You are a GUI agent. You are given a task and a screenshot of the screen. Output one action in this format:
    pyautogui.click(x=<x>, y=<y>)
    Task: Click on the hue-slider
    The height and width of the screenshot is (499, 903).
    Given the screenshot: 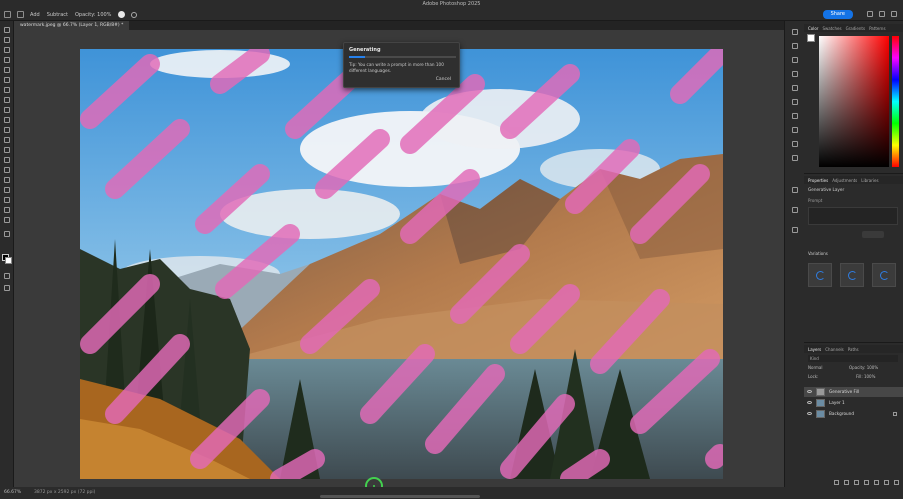 What is the action you would take?
    pyautogui.click(x=895, y=101)
    